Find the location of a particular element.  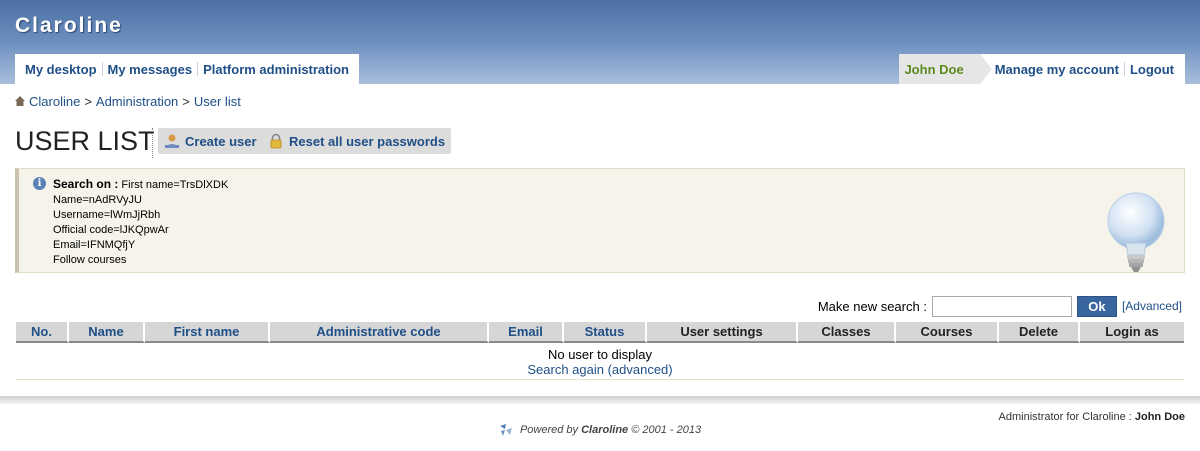

info-icon: i is located at coordinates (39, 183).